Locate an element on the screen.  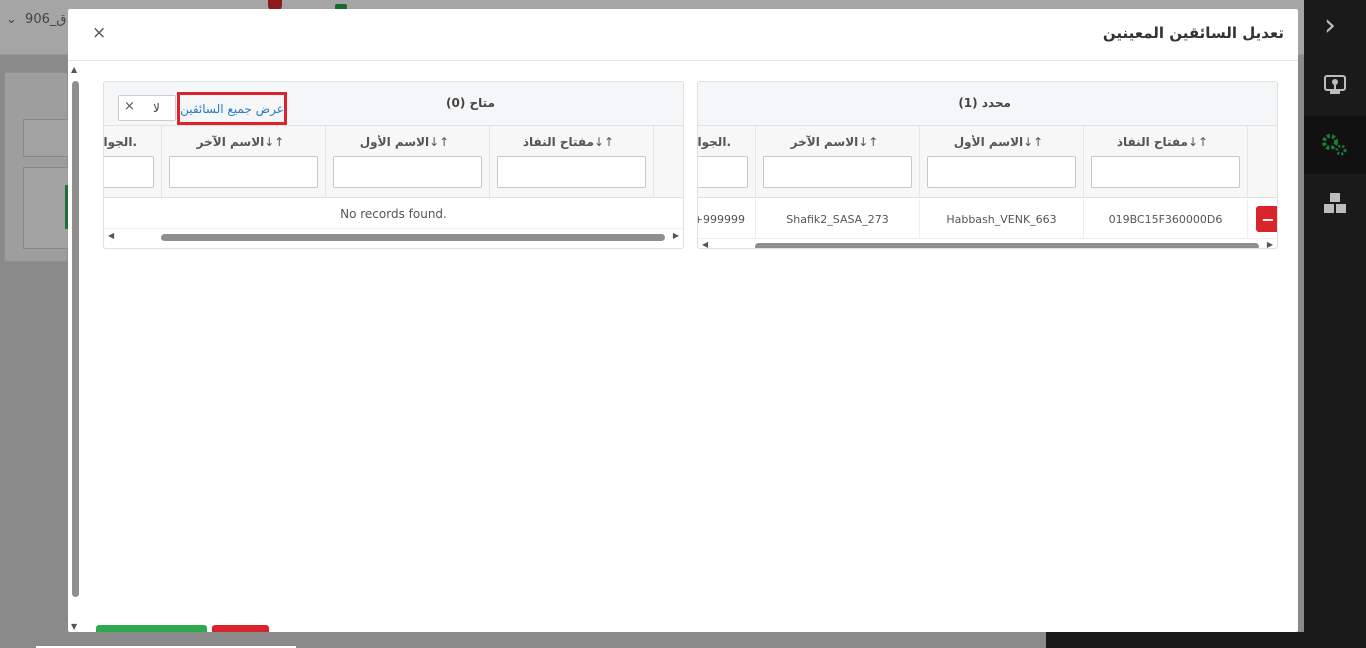
vertical-scrollbar: ▲ ▼ is located at coordinates (75, 348).